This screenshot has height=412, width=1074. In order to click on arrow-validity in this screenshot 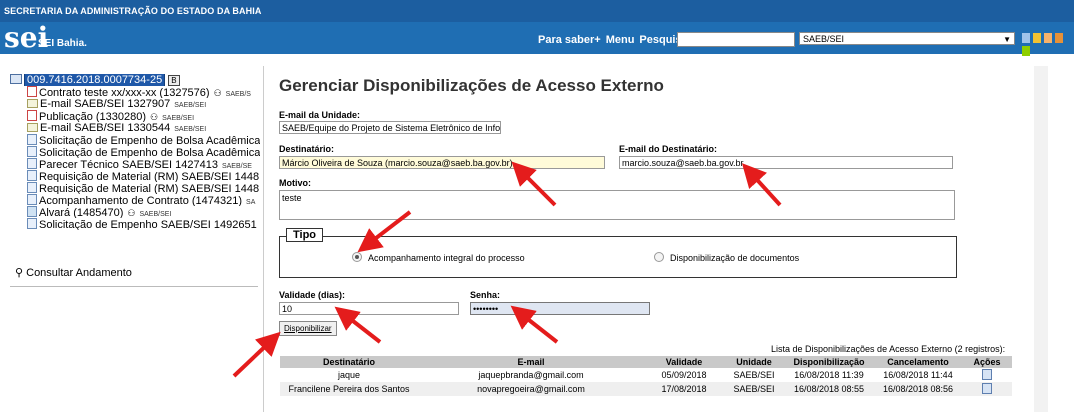, I will do `click(358, 325)`.